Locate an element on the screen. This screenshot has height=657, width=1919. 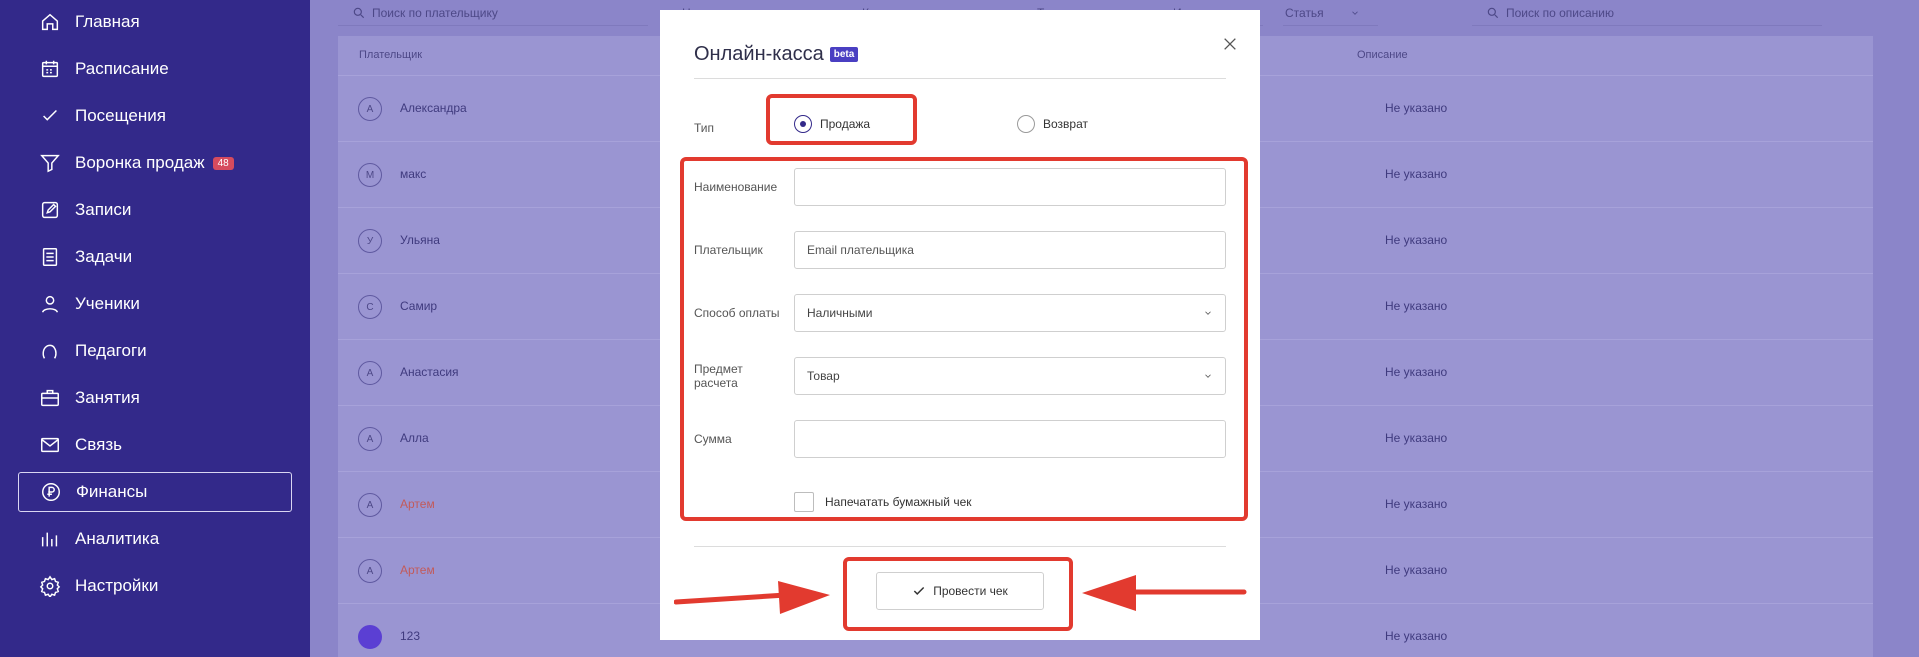
avatar-image is located at coordinates (370, 637).